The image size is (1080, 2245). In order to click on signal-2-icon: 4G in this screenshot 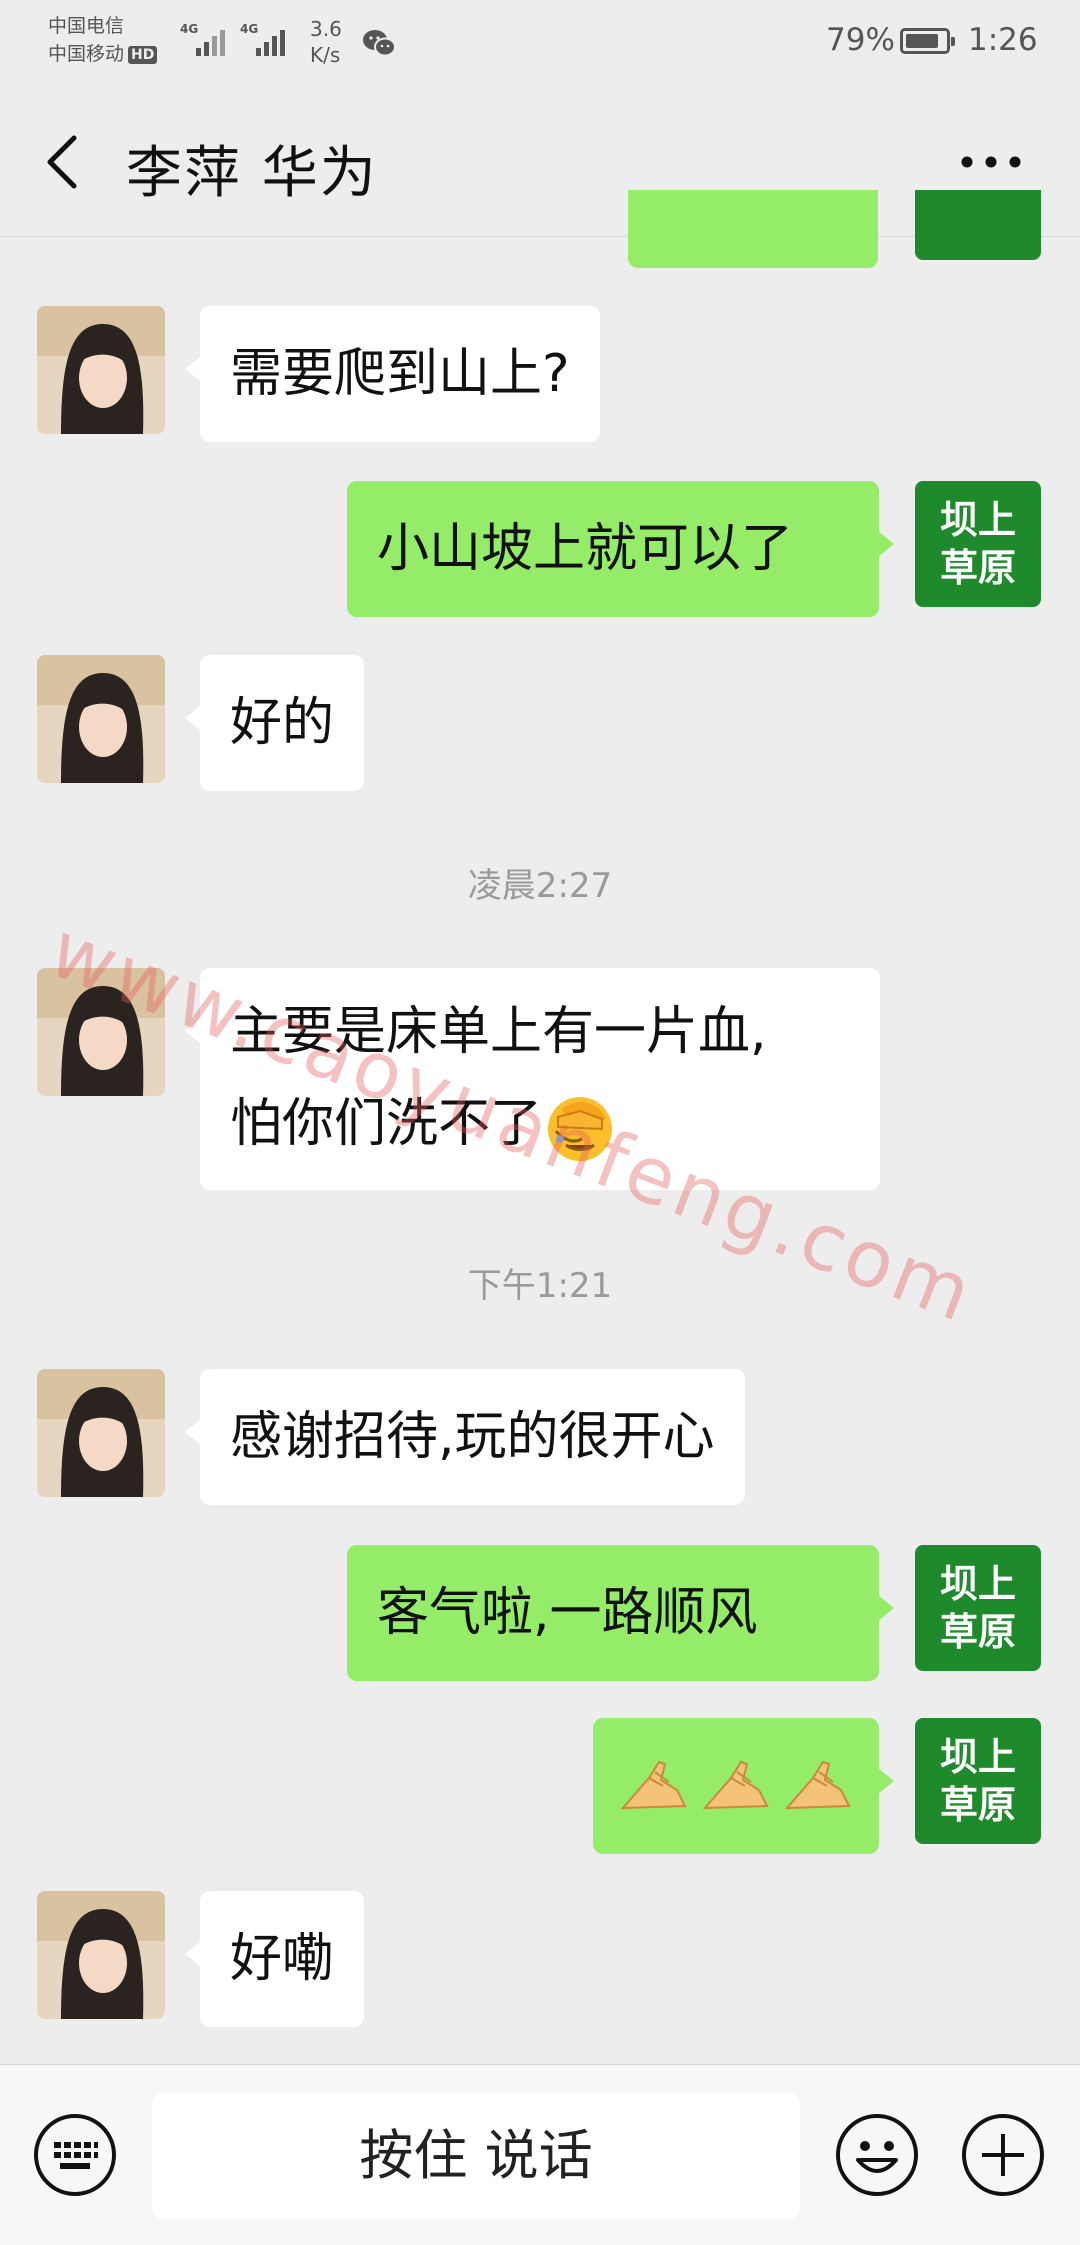, I will do `click(262, 38)`.